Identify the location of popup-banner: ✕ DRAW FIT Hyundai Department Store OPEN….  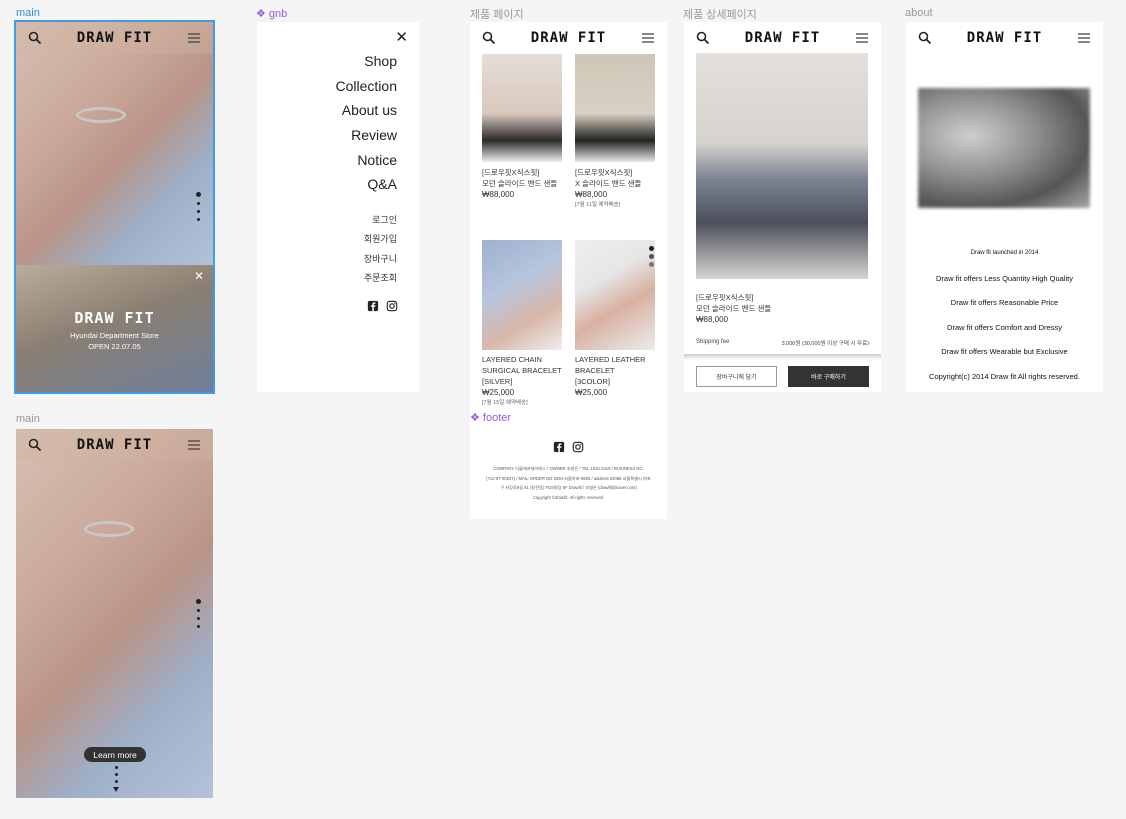
(114, 328).